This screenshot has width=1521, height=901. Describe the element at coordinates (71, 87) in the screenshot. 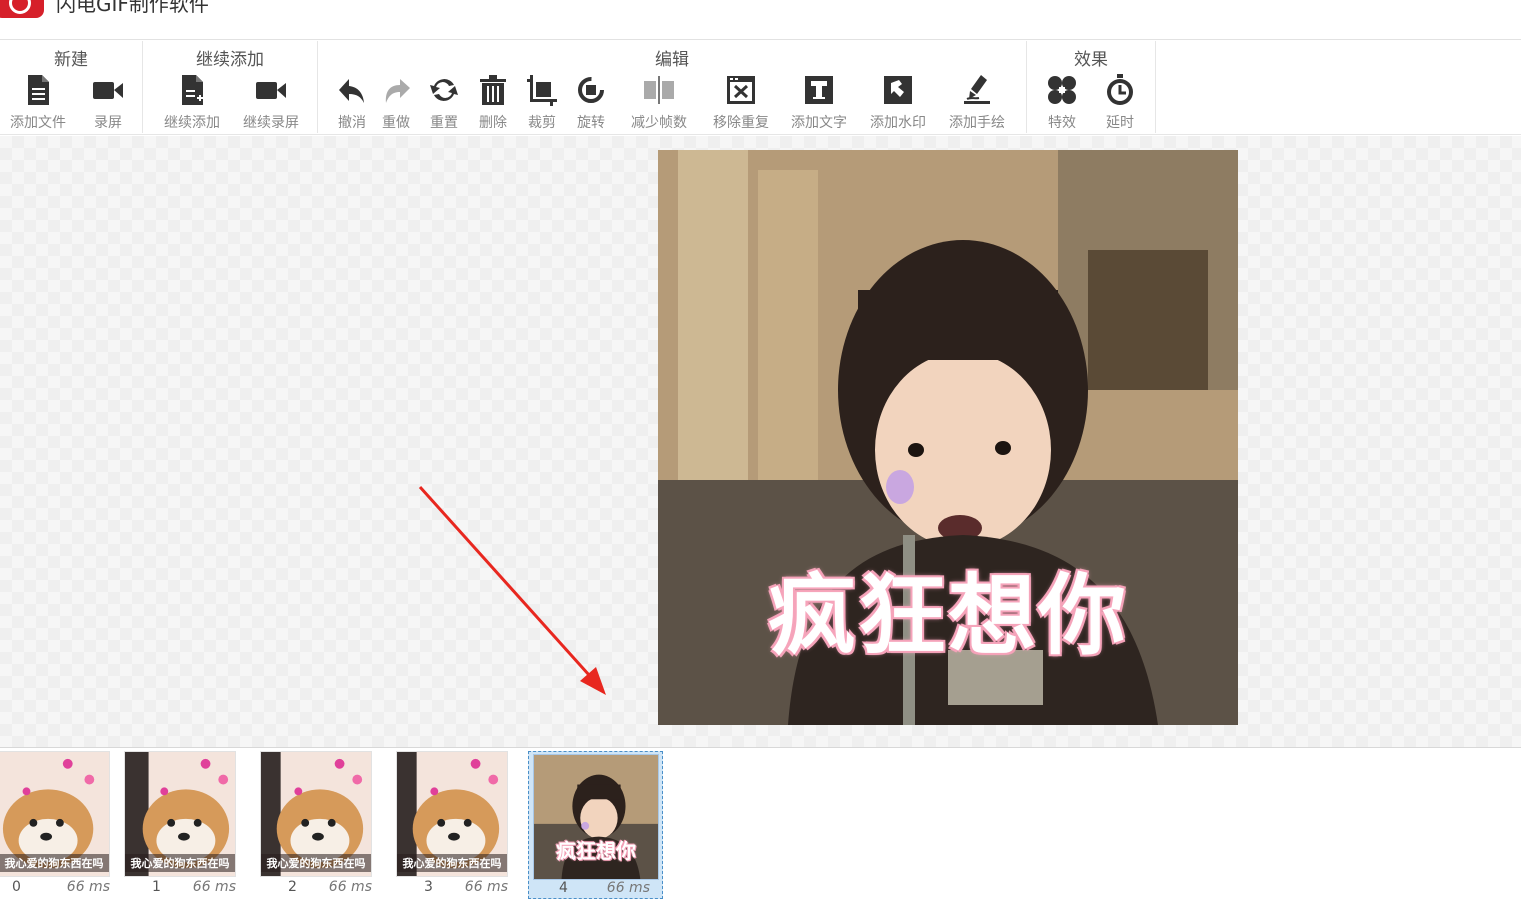

I see `group-new: 新建 添加文件 录屏` at that location.